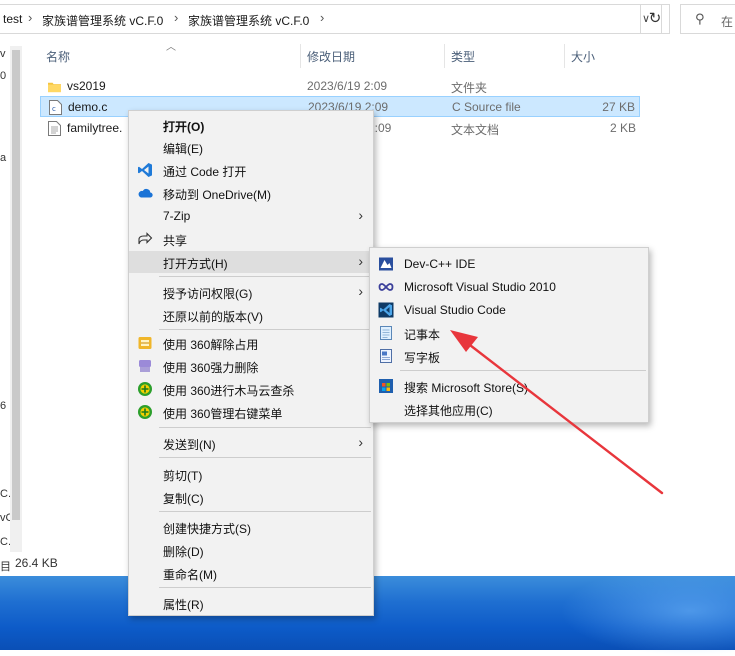 This screenshot has width=735, height=656. Describe the element at coordinates (5, 567) in the screenshot. I see `nav-fragment: 目` at that location.